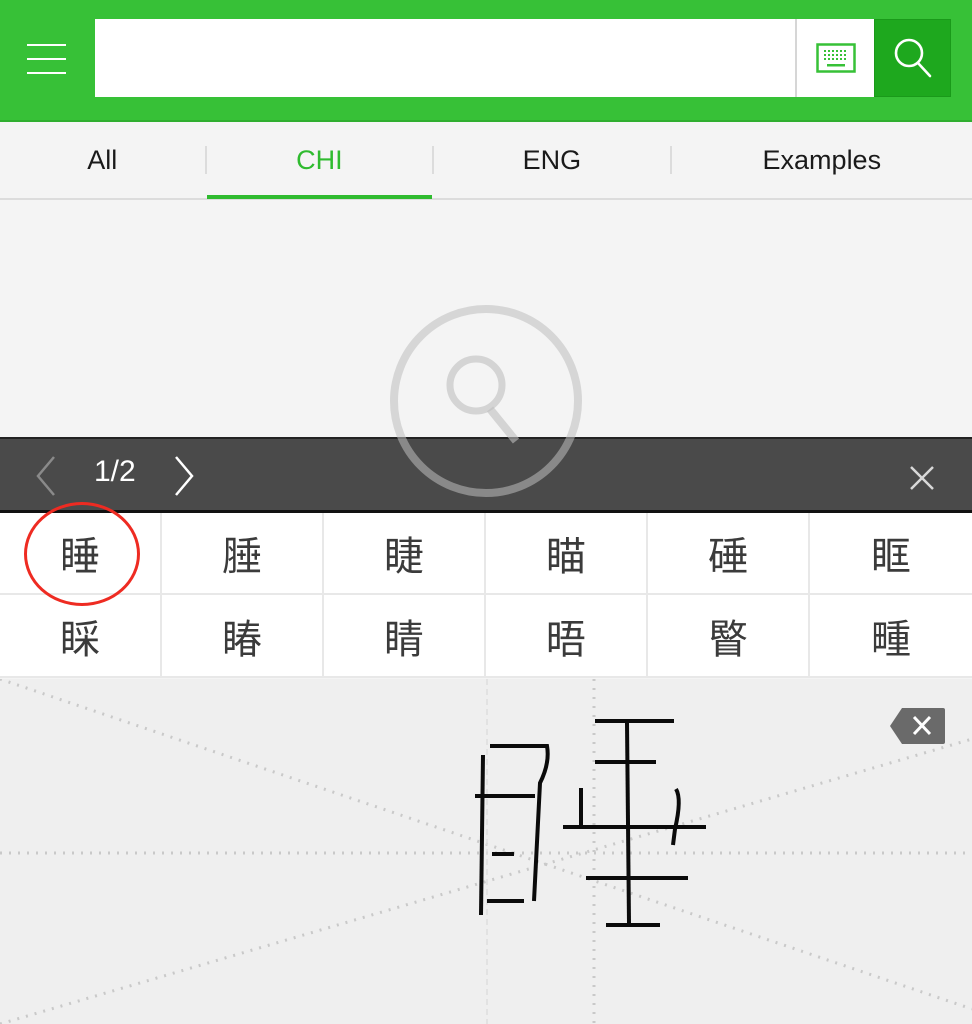 Image resolution: width=972 pixels, height=1024 pixels. I want to click on candidate-cell: 睶, so click(243, 636).